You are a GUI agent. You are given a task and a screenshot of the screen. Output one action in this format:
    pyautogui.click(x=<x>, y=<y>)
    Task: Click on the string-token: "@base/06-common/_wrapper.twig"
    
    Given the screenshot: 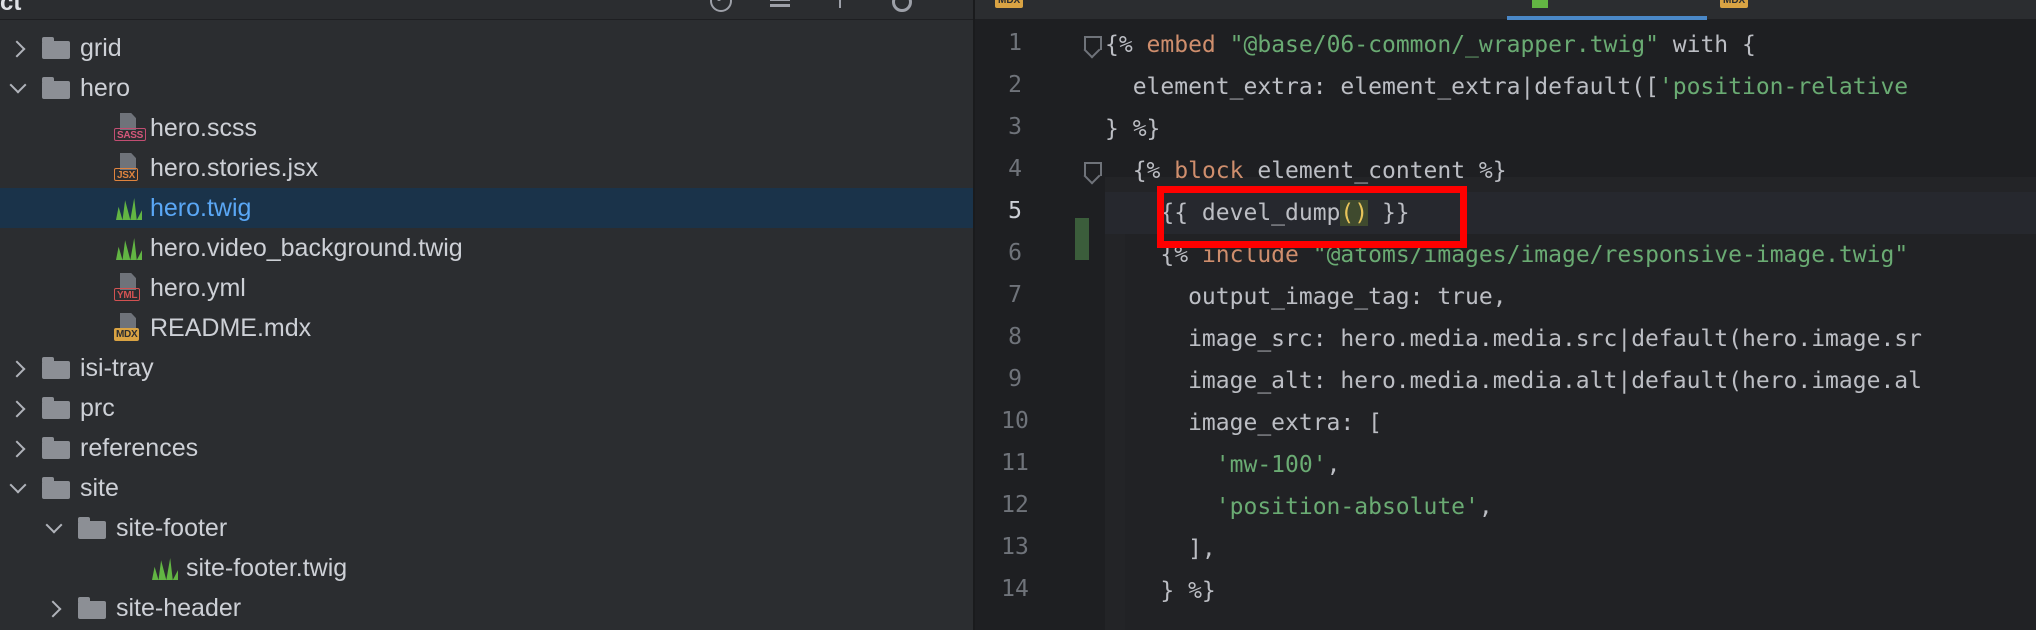 What is the action you would take?
    pyautogui.click(x=1444, y=45)
    